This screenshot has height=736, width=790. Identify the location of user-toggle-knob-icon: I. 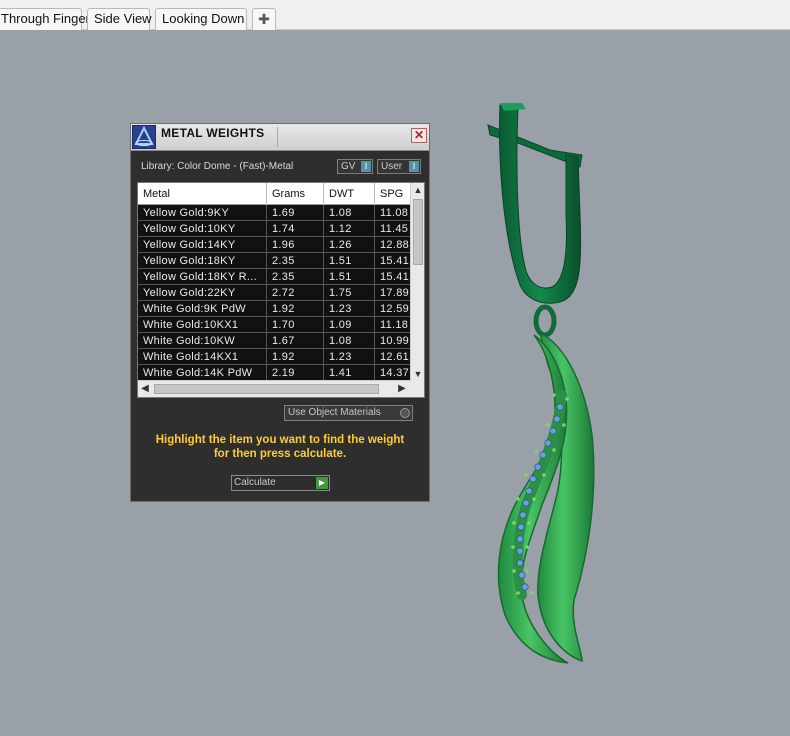
(414, 166).